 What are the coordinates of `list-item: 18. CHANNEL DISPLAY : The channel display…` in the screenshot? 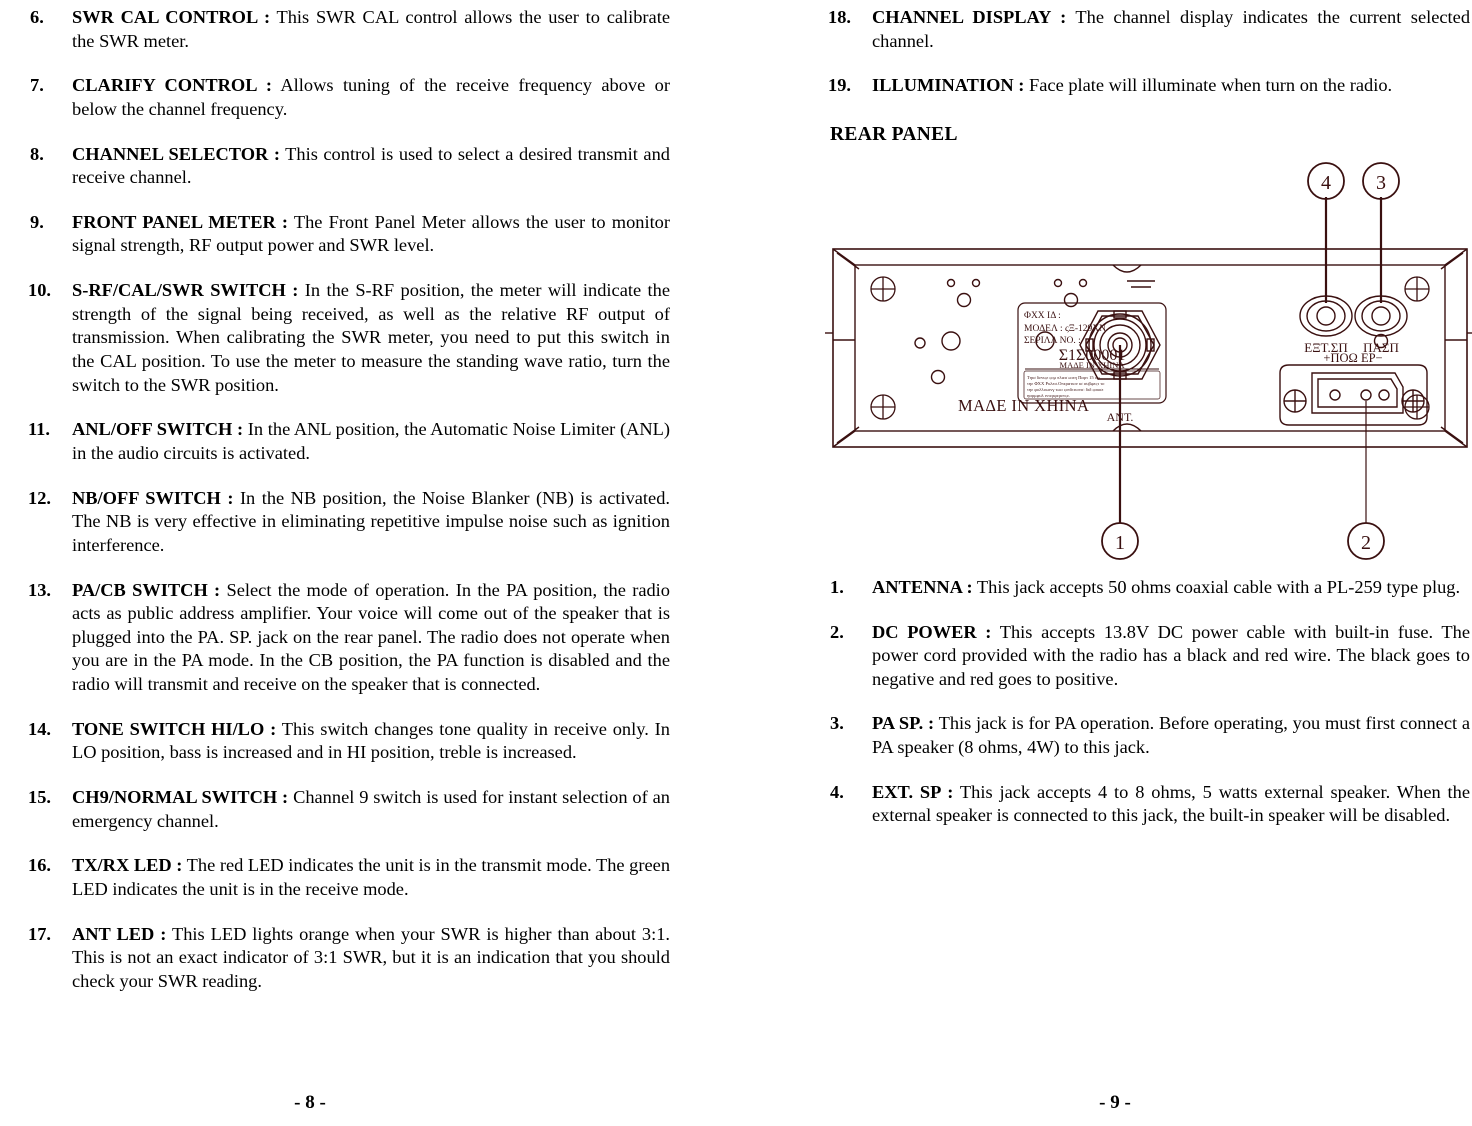 It's located at (1149, 29).